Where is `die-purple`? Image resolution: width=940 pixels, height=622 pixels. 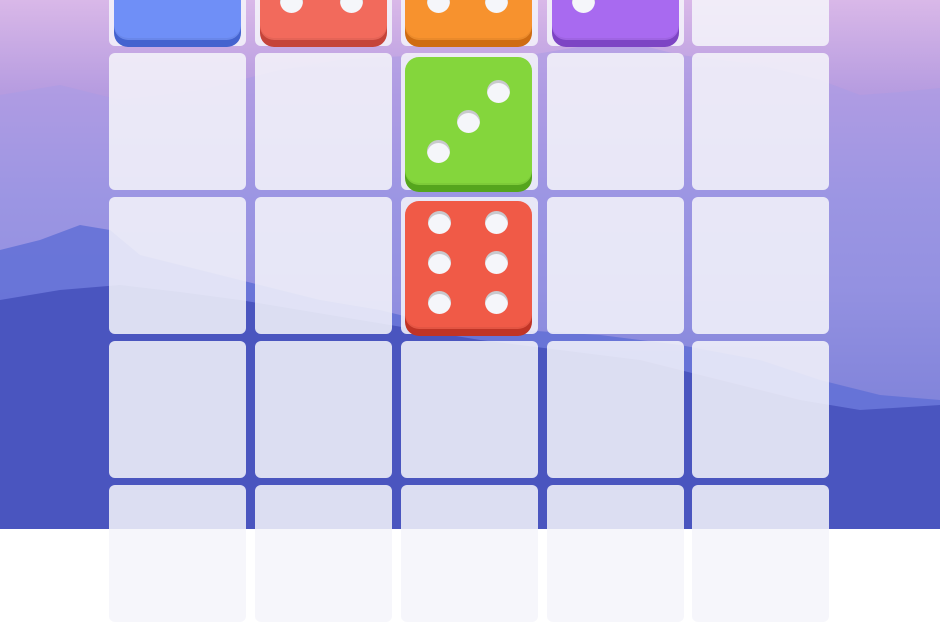
die-purple is located at coordinates (615, 20).